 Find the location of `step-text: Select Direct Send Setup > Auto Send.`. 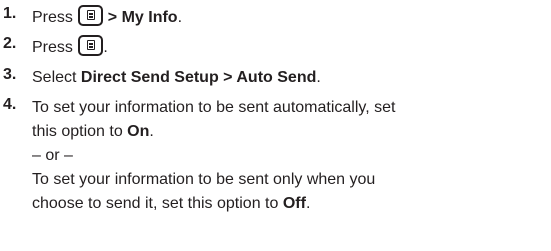

step-text: Select Direct Send Setup > Auto Send. is located at coordinates (176, 77).